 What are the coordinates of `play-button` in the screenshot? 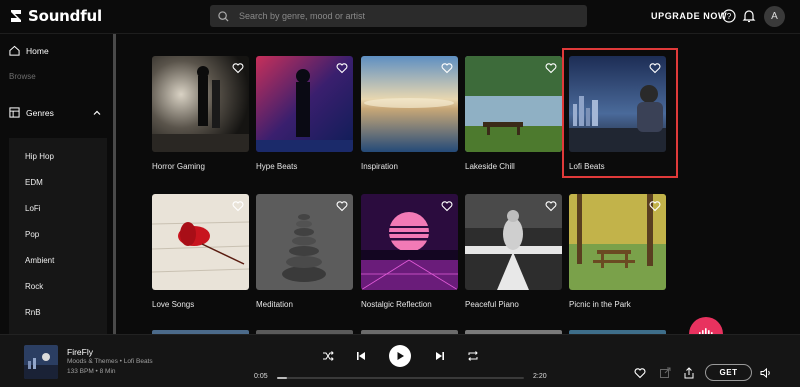 It's located at (400, 356).